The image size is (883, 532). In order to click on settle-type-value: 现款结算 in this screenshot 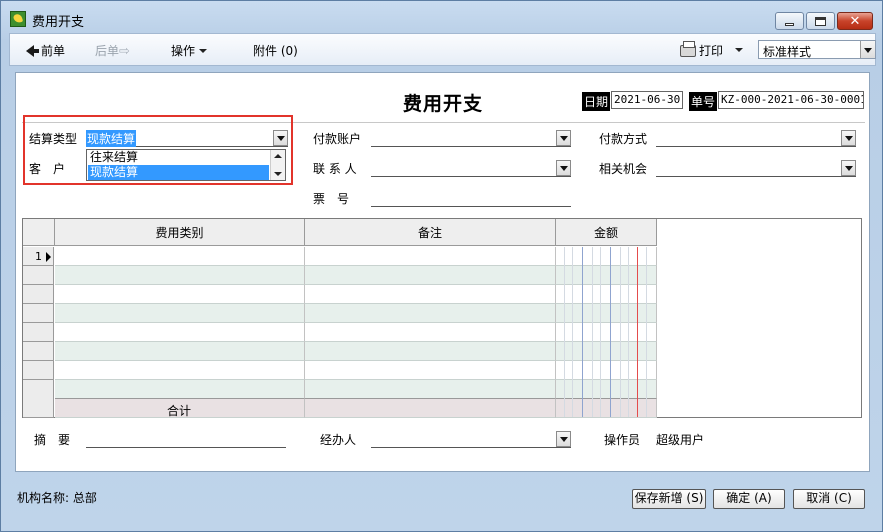, I will do `click(111, 138)`.